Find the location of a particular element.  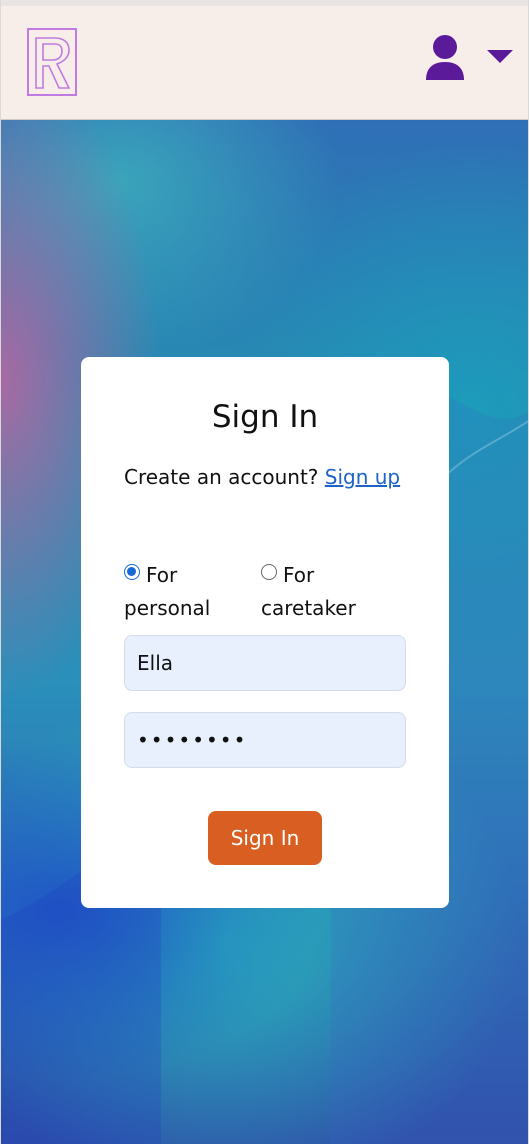

radio-for-caretaker: For caretaker is located at coordinates (321, 592).